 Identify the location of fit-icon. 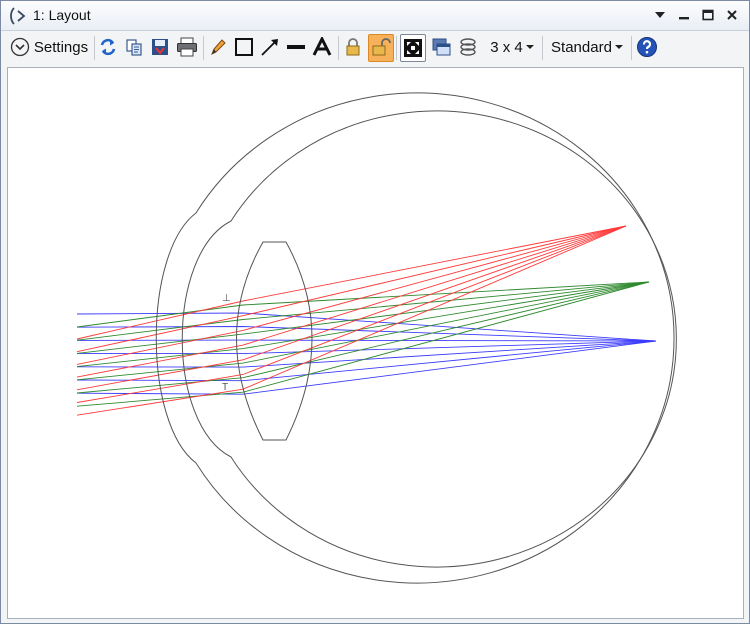
(413, 48).